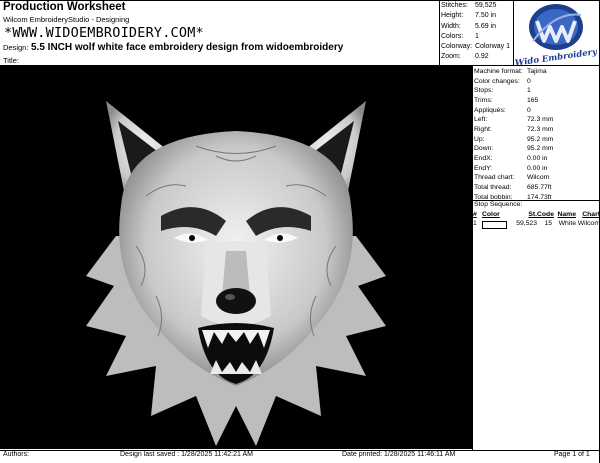  What do you see at coordinates (483, 158) in the screenshot?
I see `detail-label: EndX:` at bounding box center [483, 158].